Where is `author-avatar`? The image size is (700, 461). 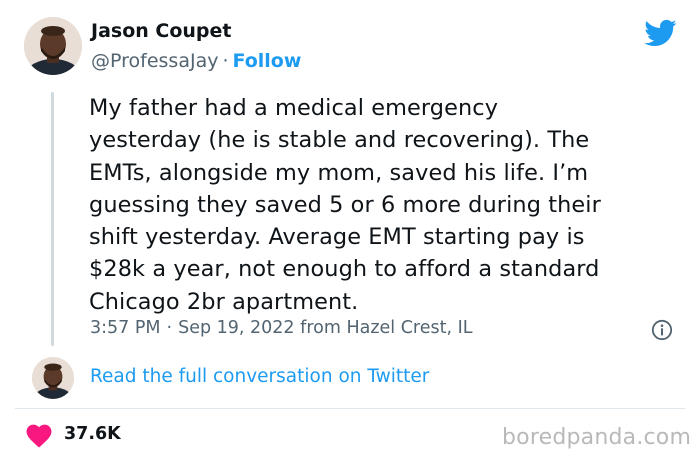 author-avatar is located at coordinates (53, 46).